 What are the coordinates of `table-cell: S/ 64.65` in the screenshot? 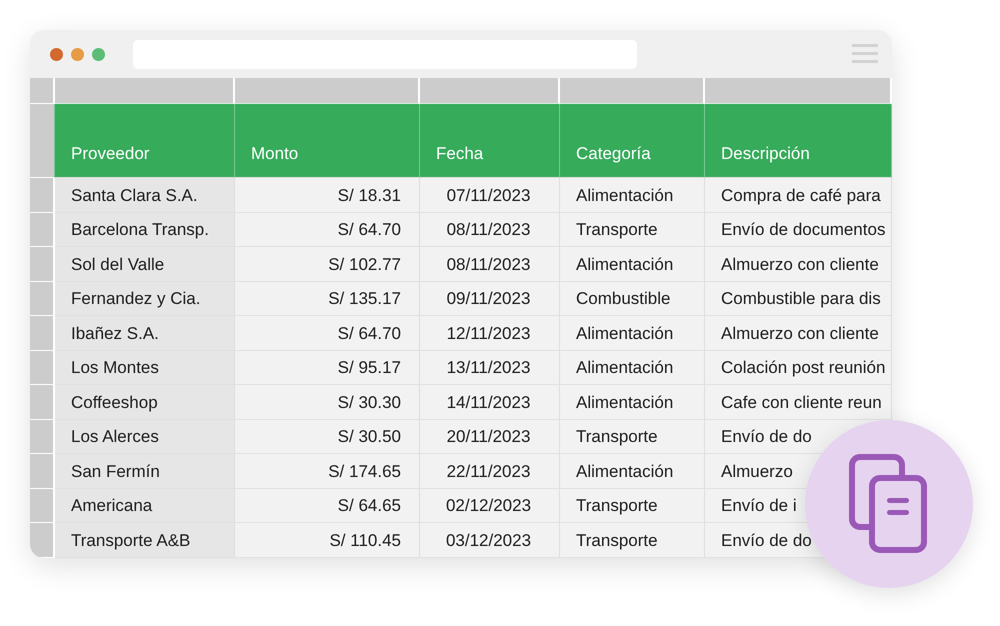 It's located at (327, 505).